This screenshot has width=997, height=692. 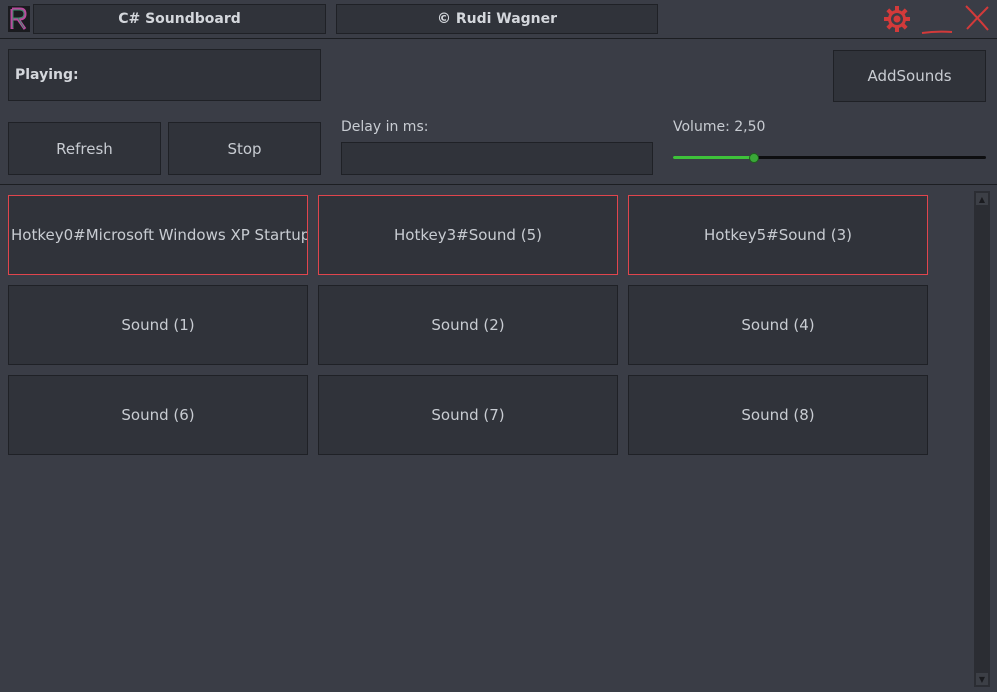 I want to click on copyright-text: © Rudi Wagner, so click(x=497, y=19).